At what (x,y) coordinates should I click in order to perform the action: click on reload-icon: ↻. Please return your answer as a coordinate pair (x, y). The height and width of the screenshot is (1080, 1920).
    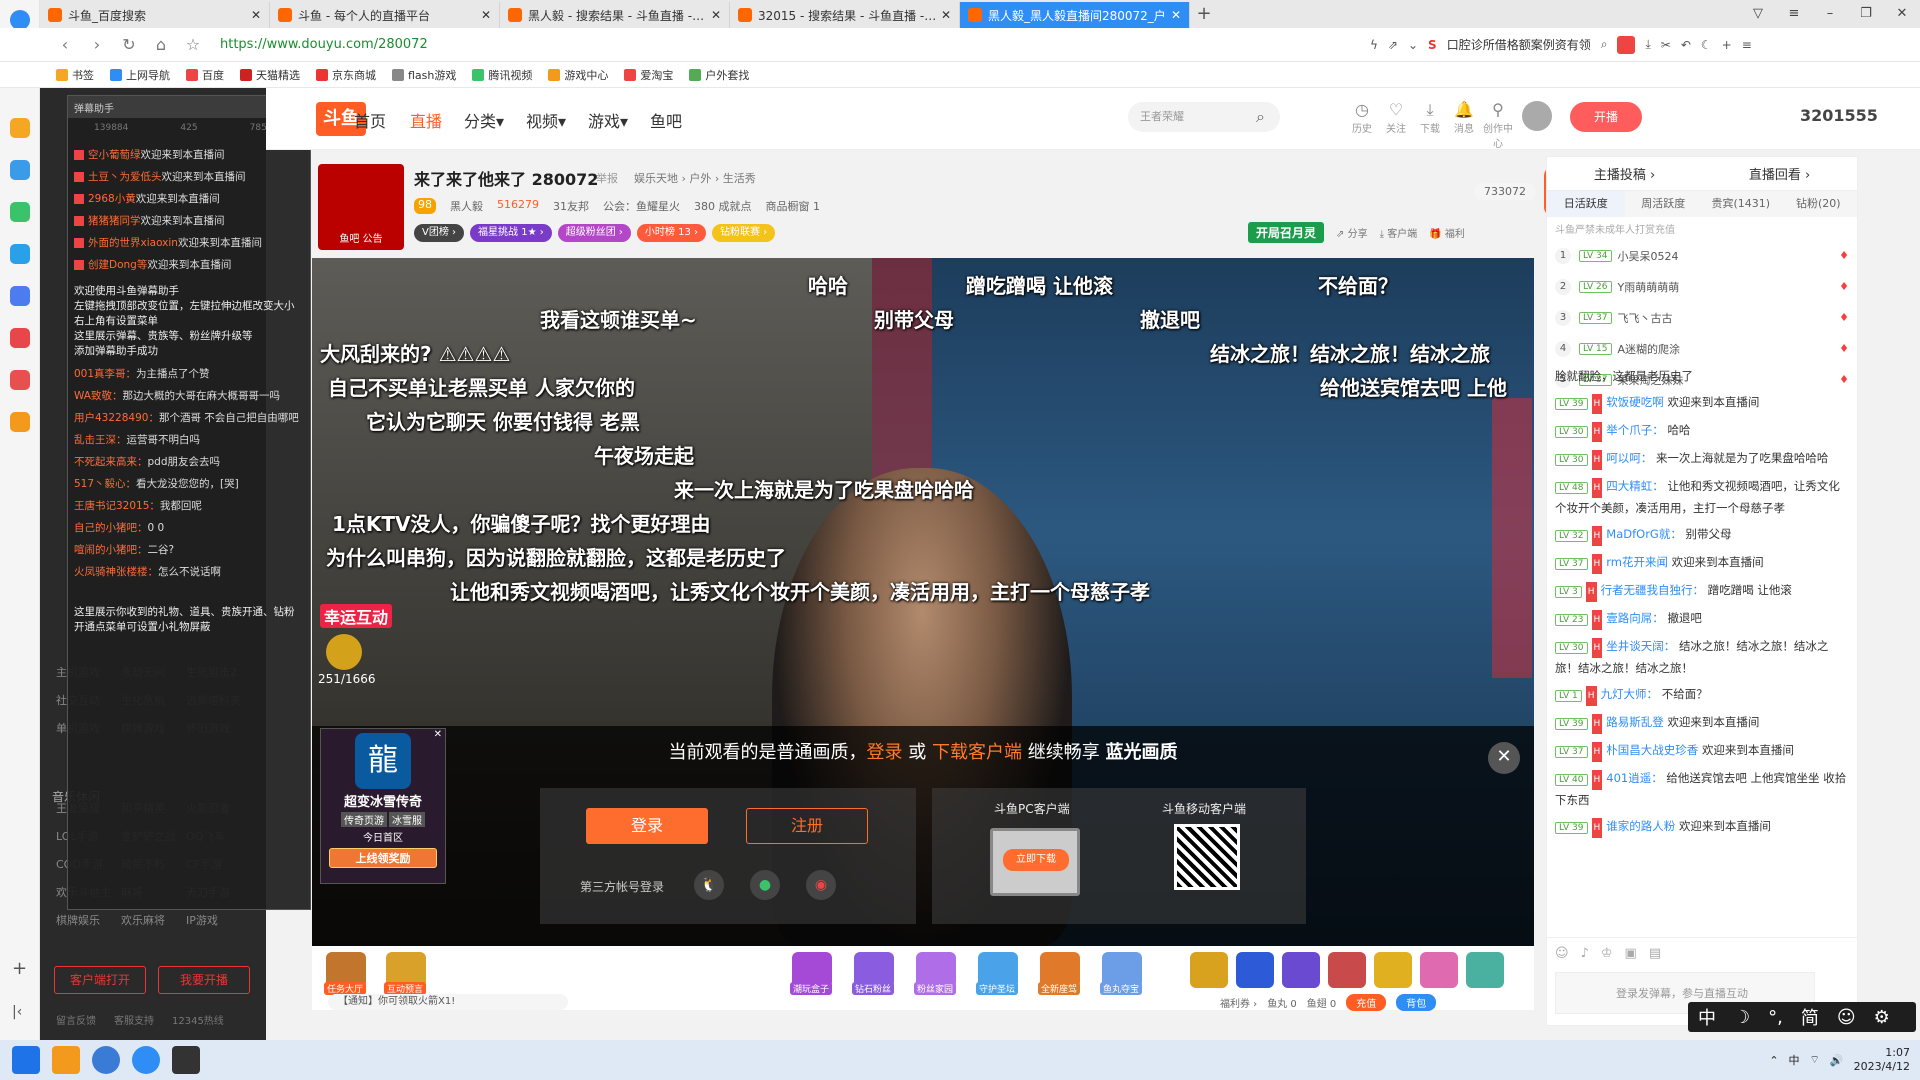
    Looking at the image, I should click on (129, 45).